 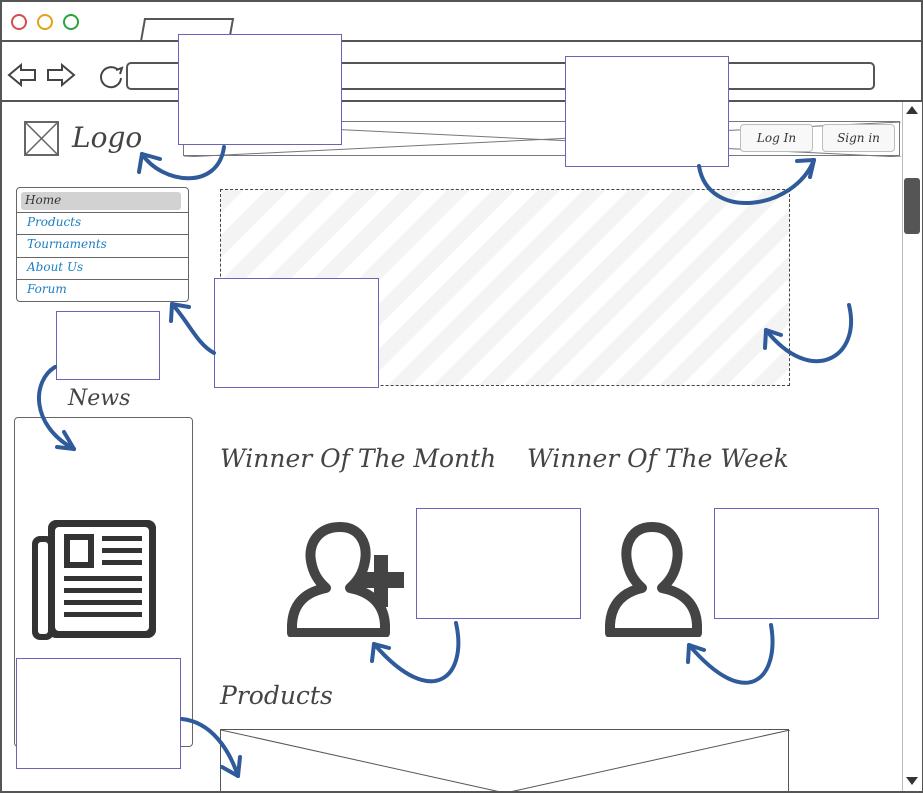 I want to click on arrow-hero-left, so click(x=193, y=328).